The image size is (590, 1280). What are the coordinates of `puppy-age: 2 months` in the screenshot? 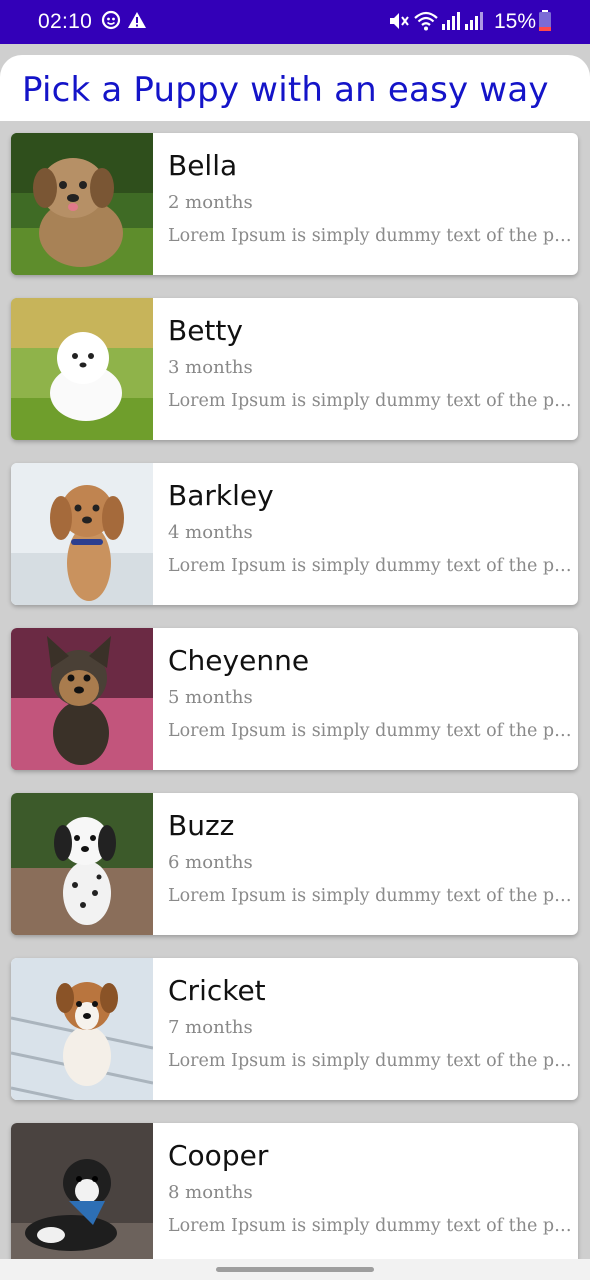 It's located at (210, 202).